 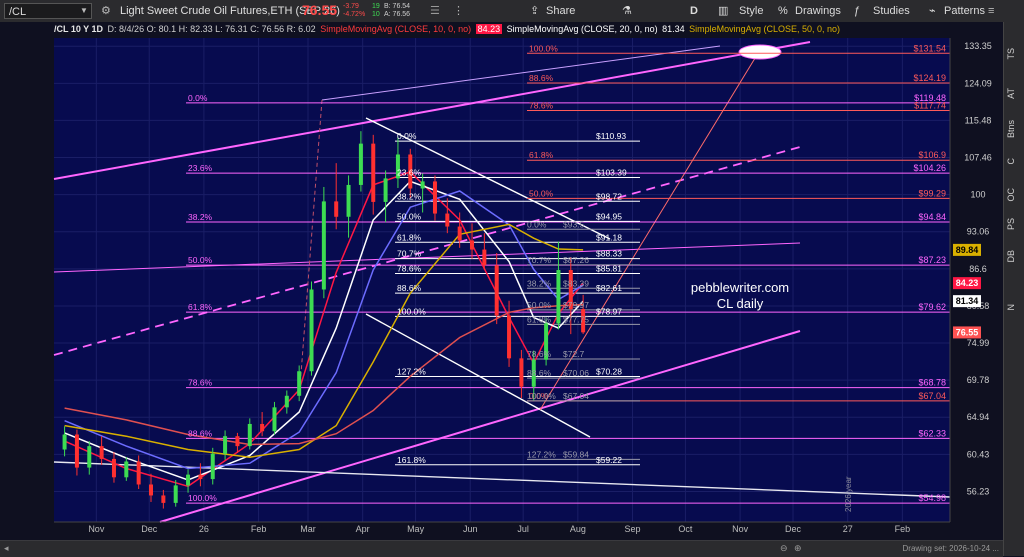 I want to click on sma10-value: 84.23, so click(x=489, y=29).